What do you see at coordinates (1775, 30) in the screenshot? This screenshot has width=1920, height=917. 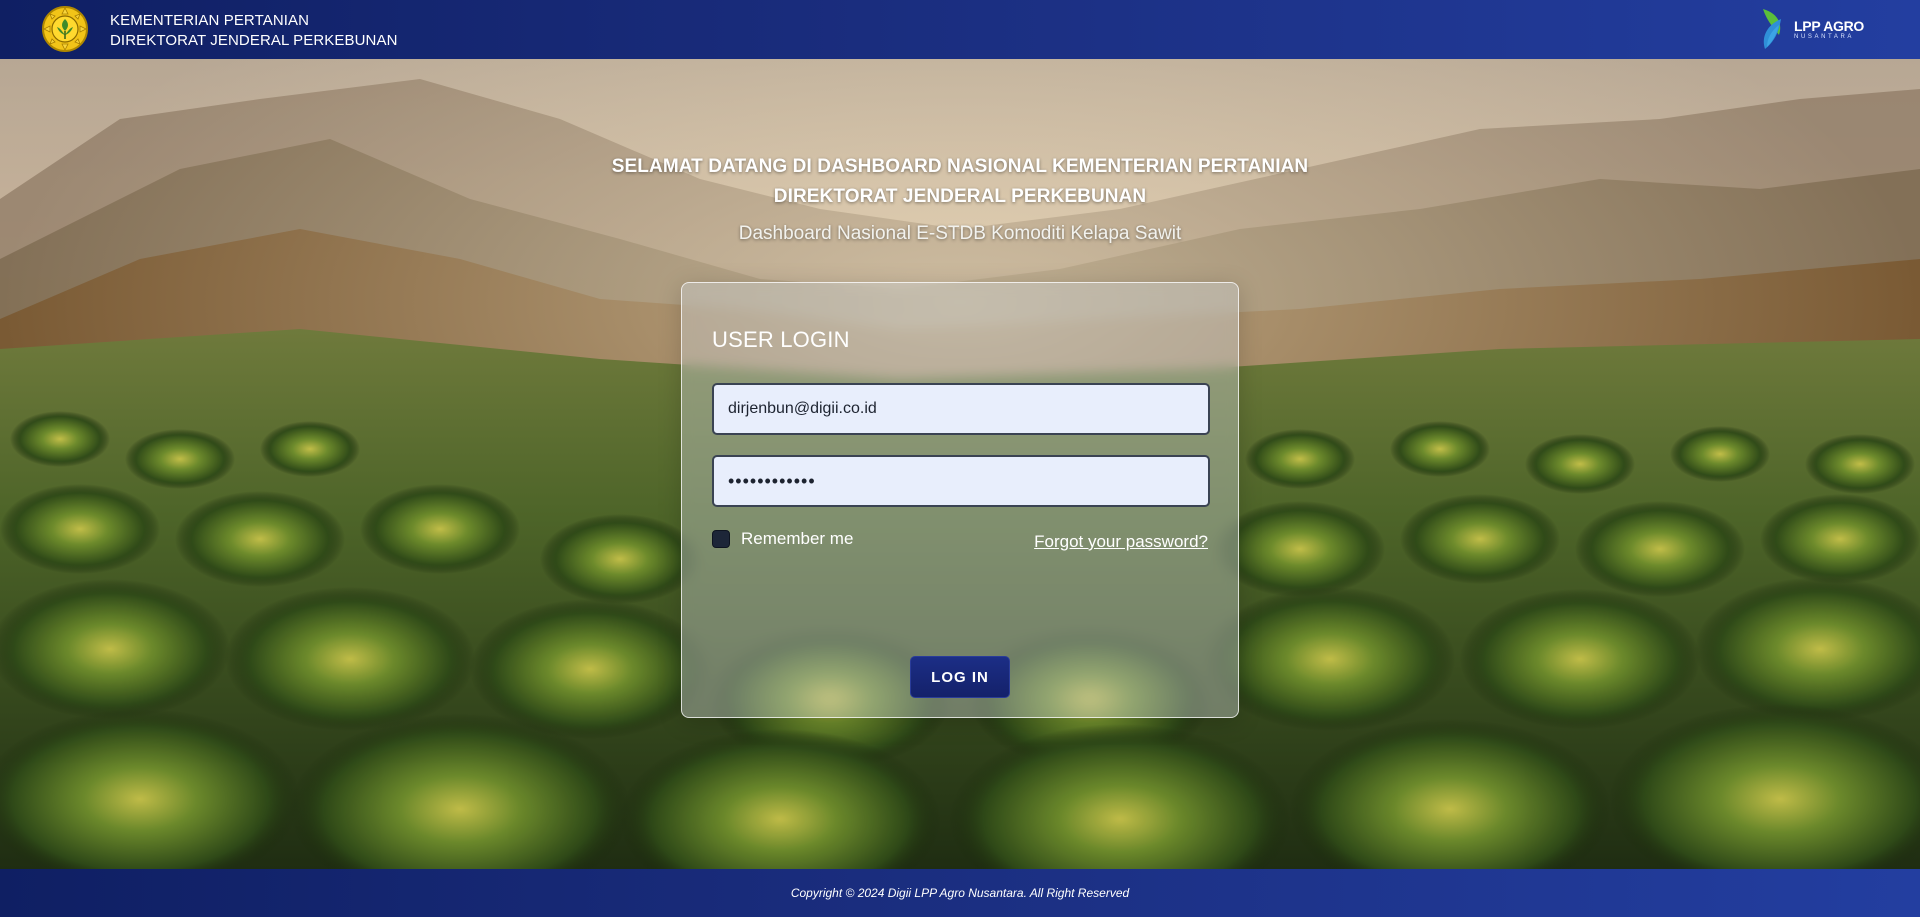 I see `lpp-agro-leaf-icon` at bounding box center [1775, 30].